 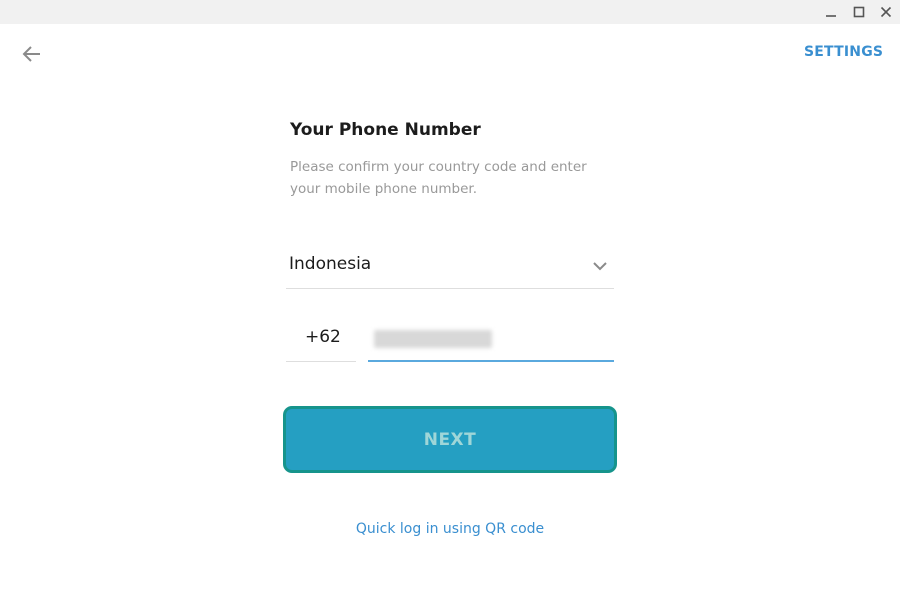 I want to click on qr-login-link: Quick log in using QR code, so click(x=450, y=529).